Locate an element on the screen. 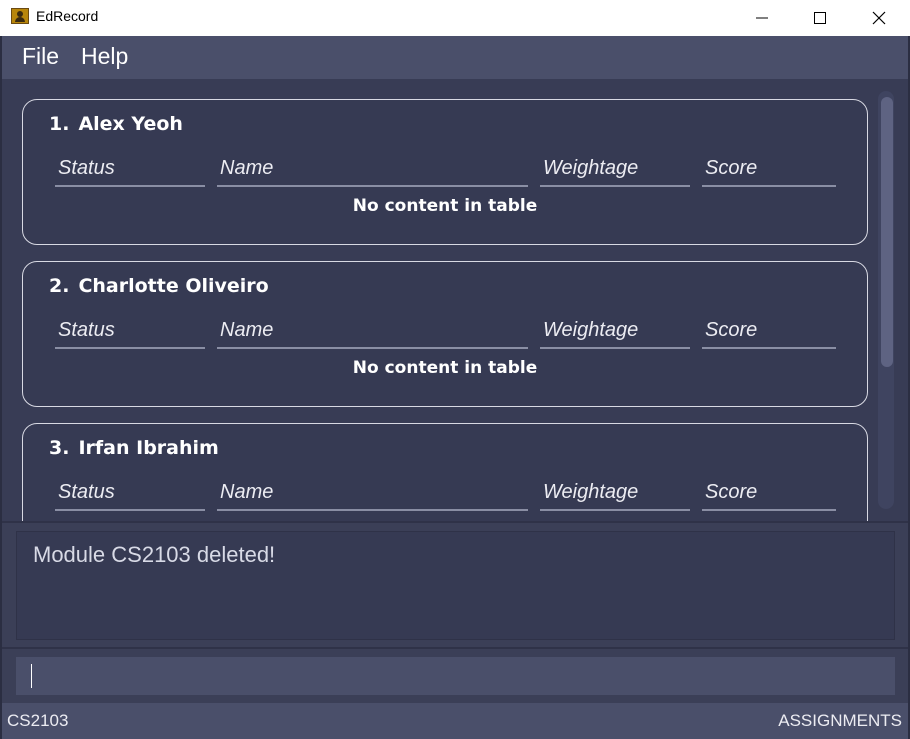 Image resolution: width=910 pixels, height=739 pixels. student-card-title: 1. Alex Yeoh is located at coordinates (116, 124).